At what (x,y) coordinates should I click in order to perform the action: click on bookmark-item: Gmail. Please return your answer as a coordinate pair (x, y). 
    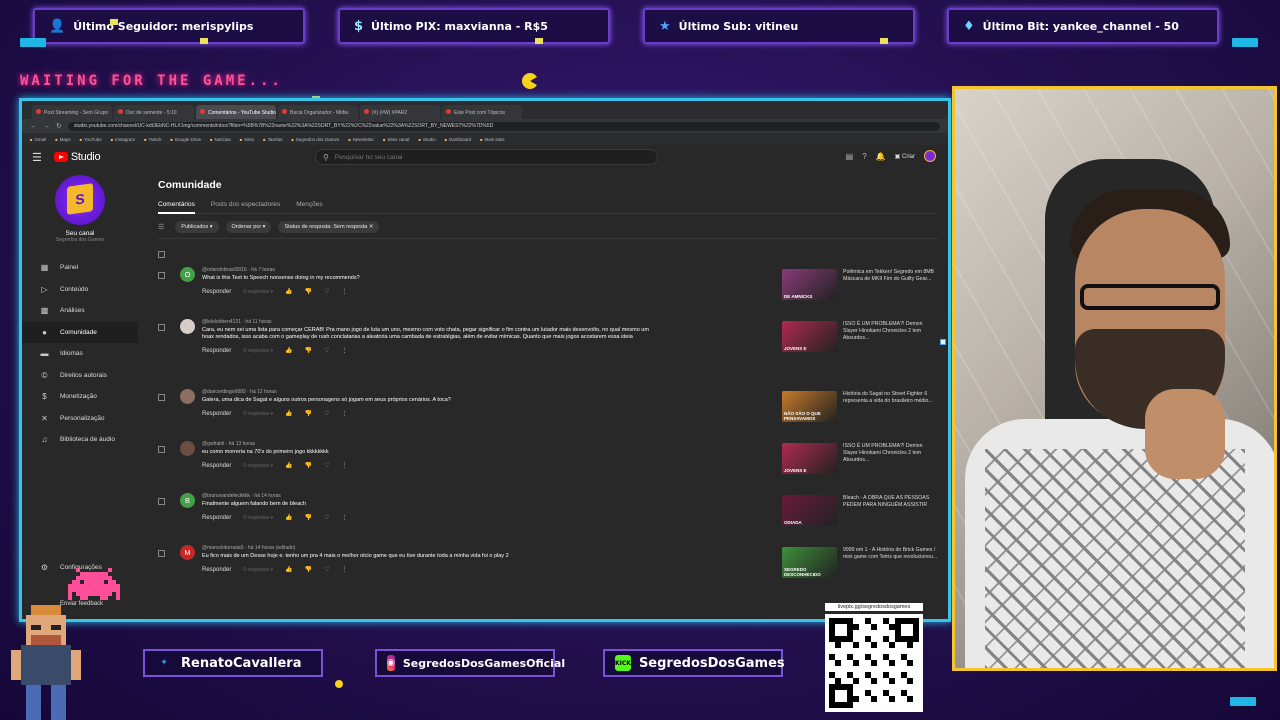
    Looking at the image, I should click on (38, 139).